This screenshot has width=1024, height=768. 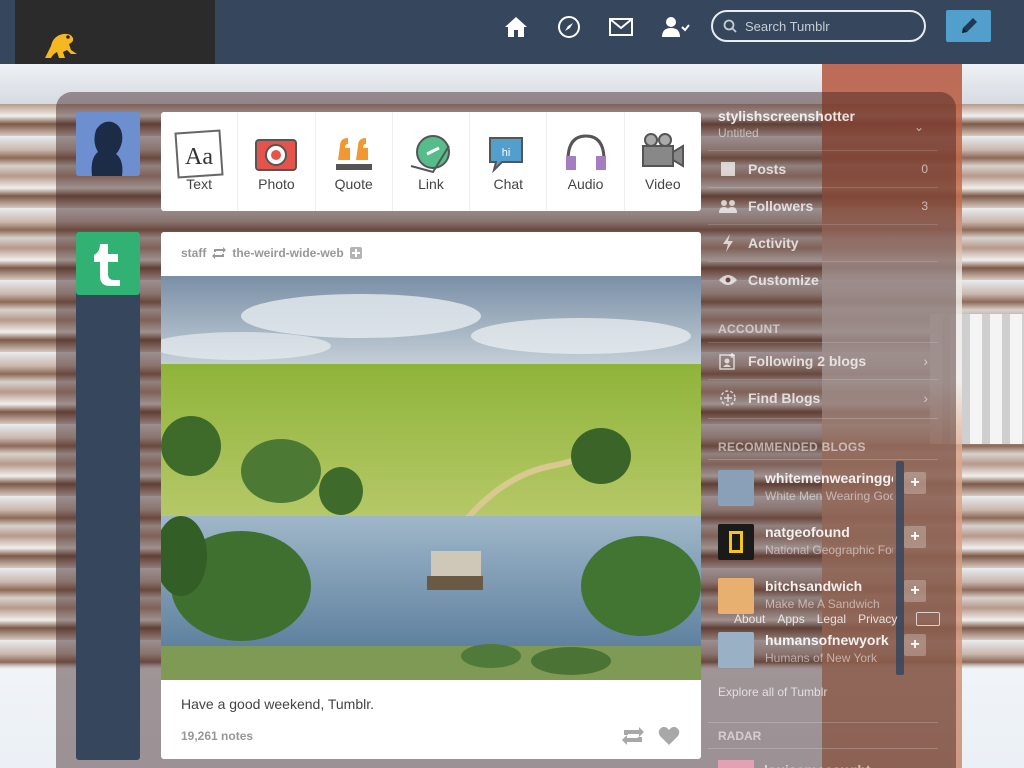 I want to click on post-type-link-label: Link, so click(x=431, y=184).